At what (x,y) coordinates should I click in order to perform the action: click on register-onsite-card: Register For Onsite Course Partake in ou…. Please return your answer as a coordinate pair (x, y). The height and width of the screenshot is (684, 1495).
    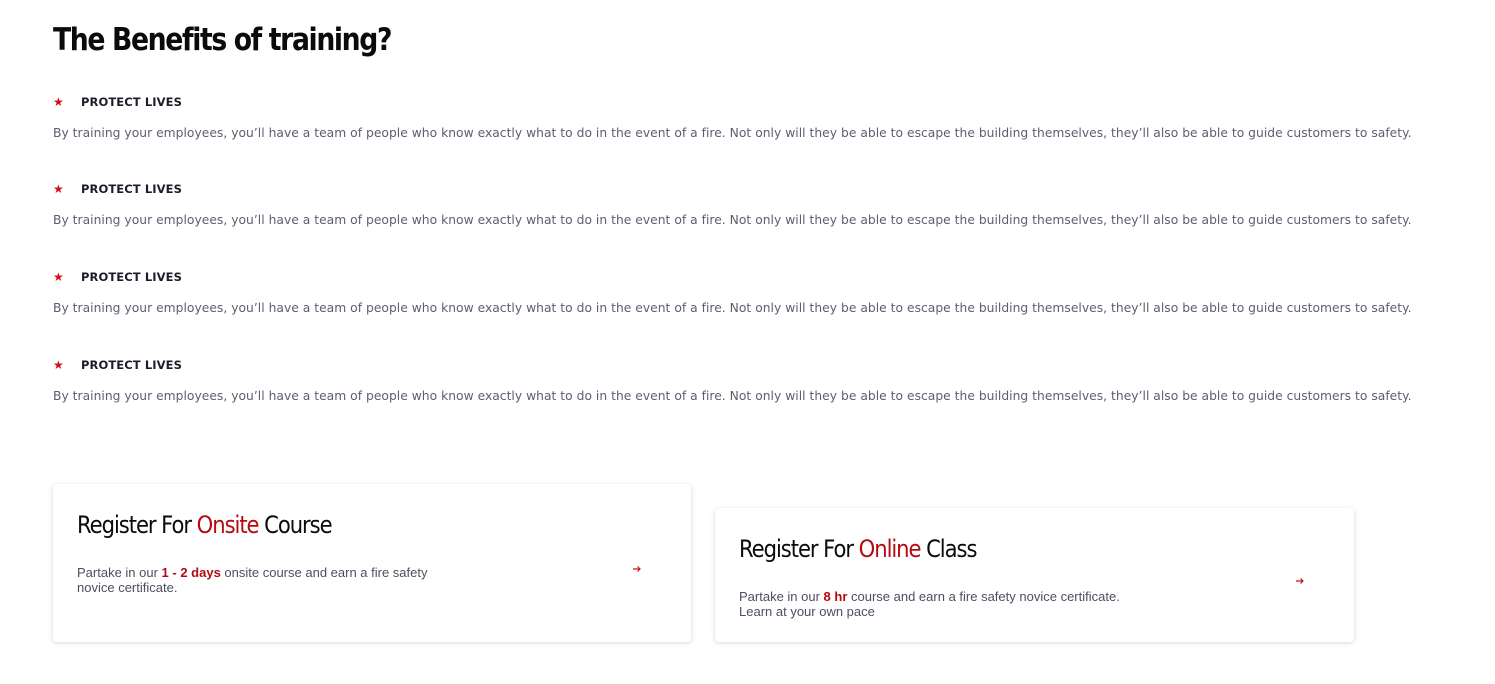
    Looking at the image, I should click on (372, 563).